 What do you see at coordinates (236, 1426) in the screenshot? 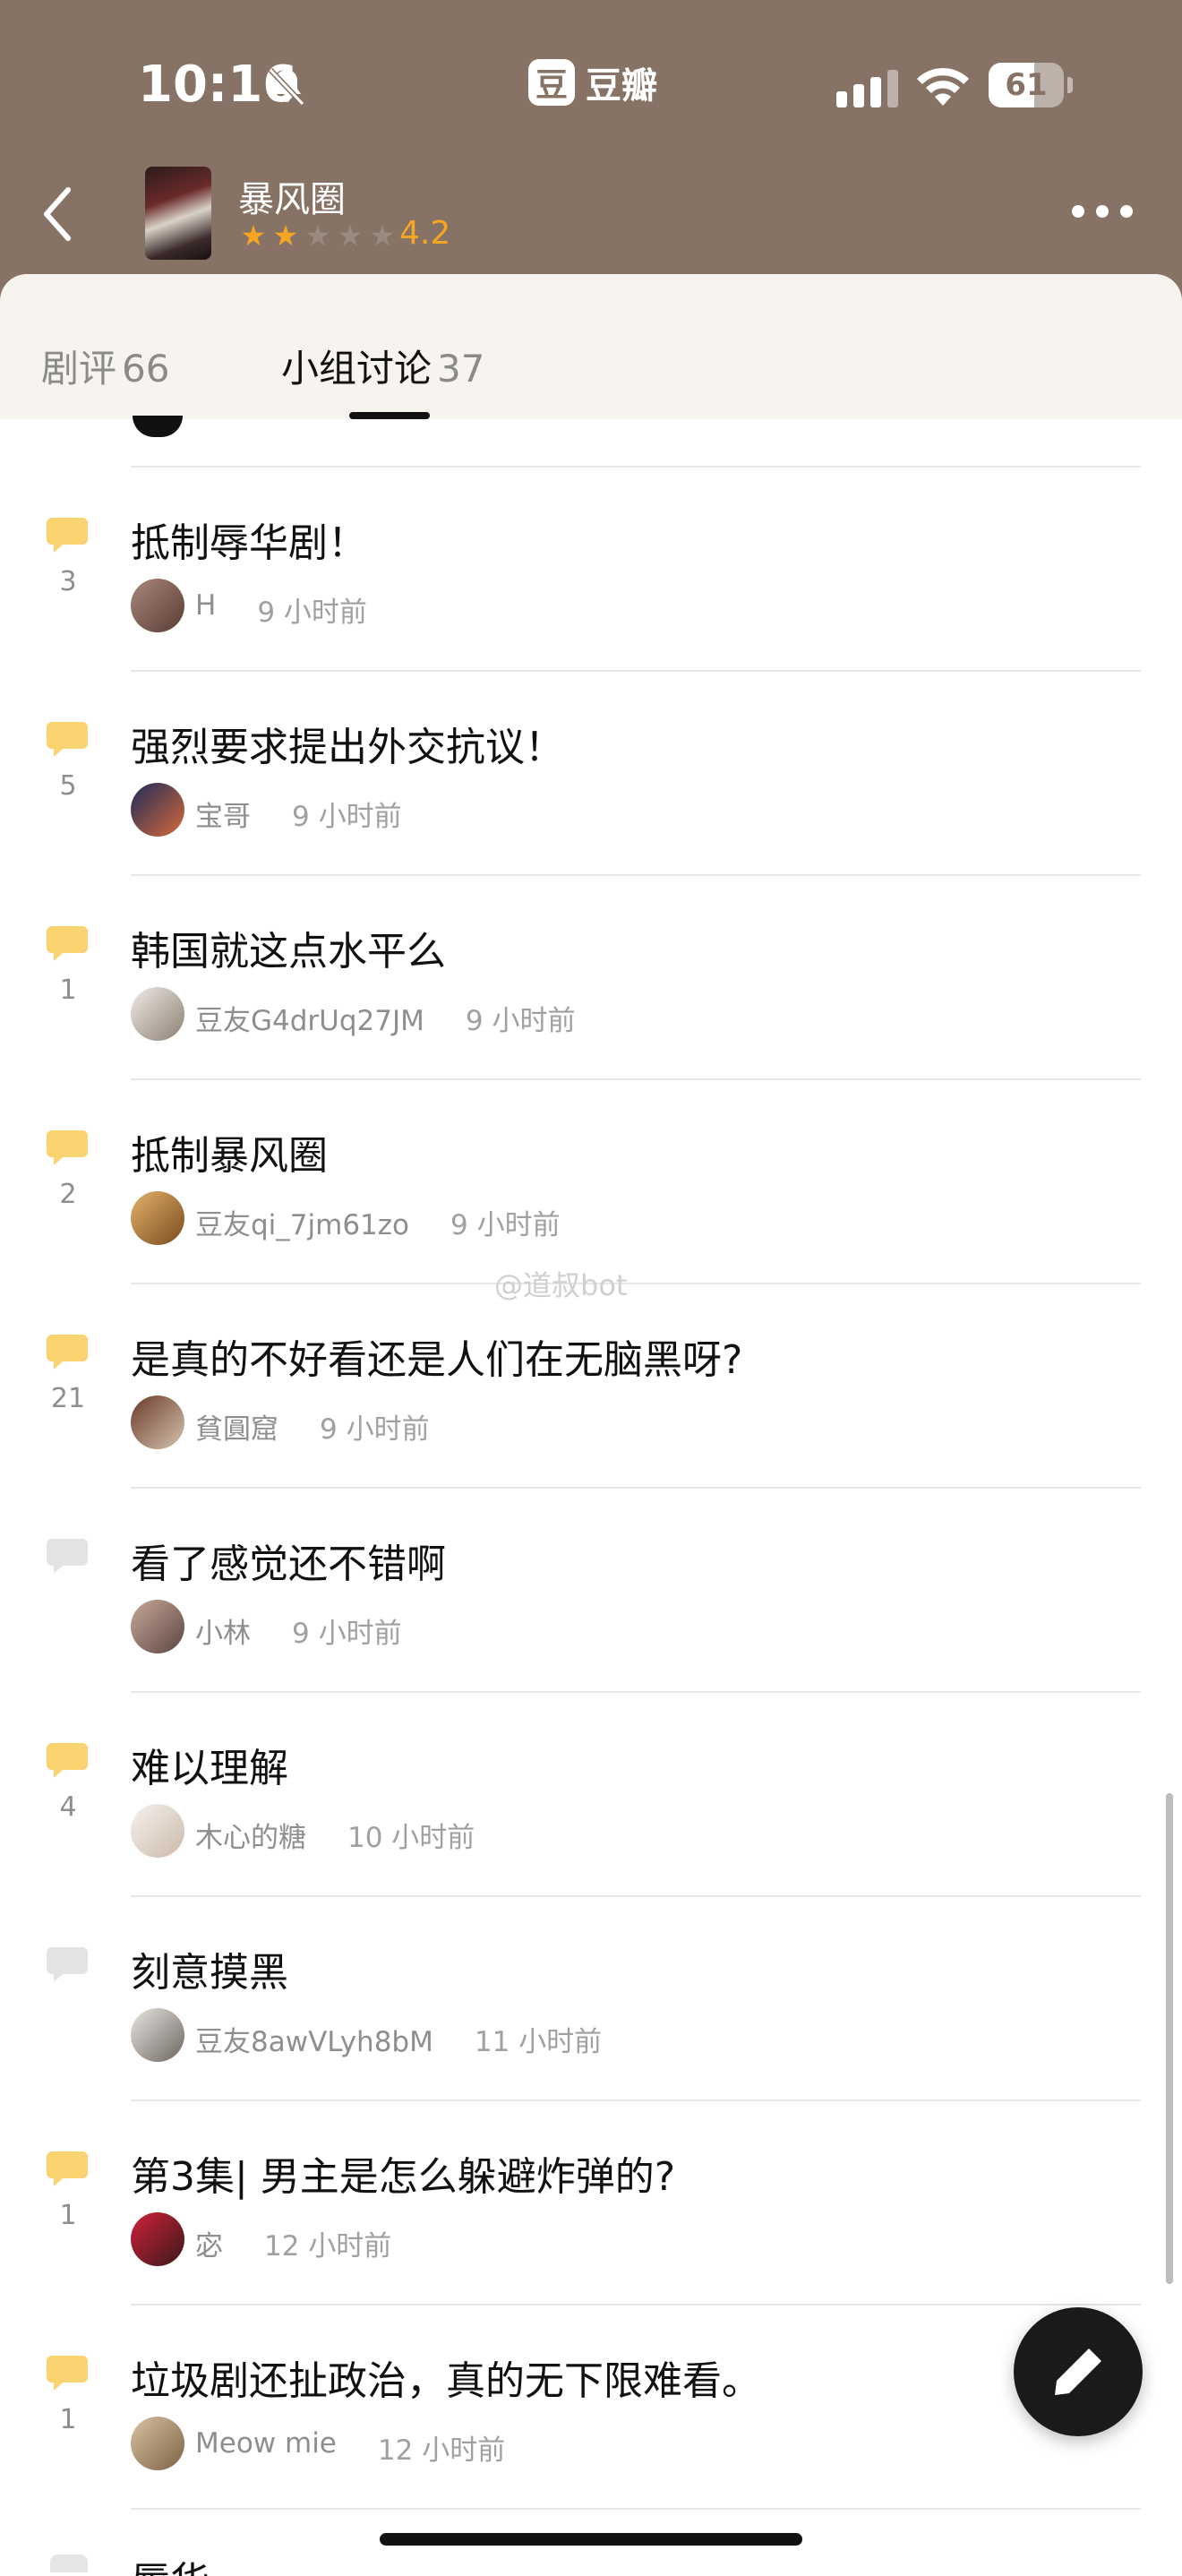
I see `author-name: 貧圓窟` at bounding box center [236, 1426].